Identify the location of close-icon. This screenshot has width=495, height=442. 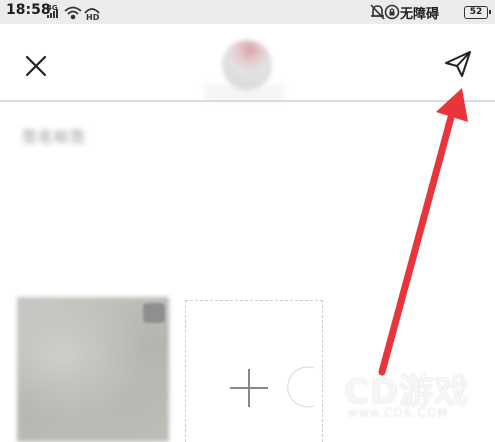
(36, 66).